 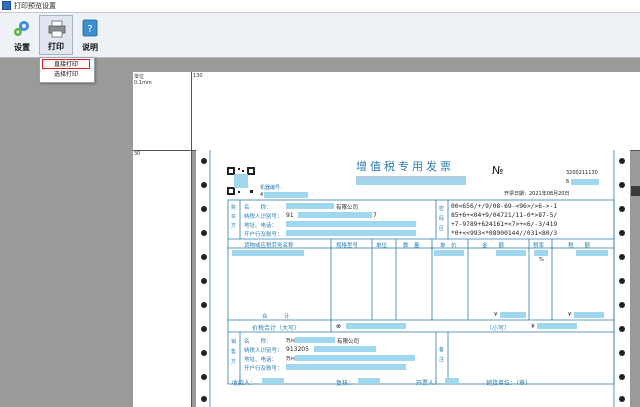 What do you see at coordinates (320, 35) in the screenshot?
I see `toolbar: 设置 打印 ? 说明` at bounding box center [320, 35].